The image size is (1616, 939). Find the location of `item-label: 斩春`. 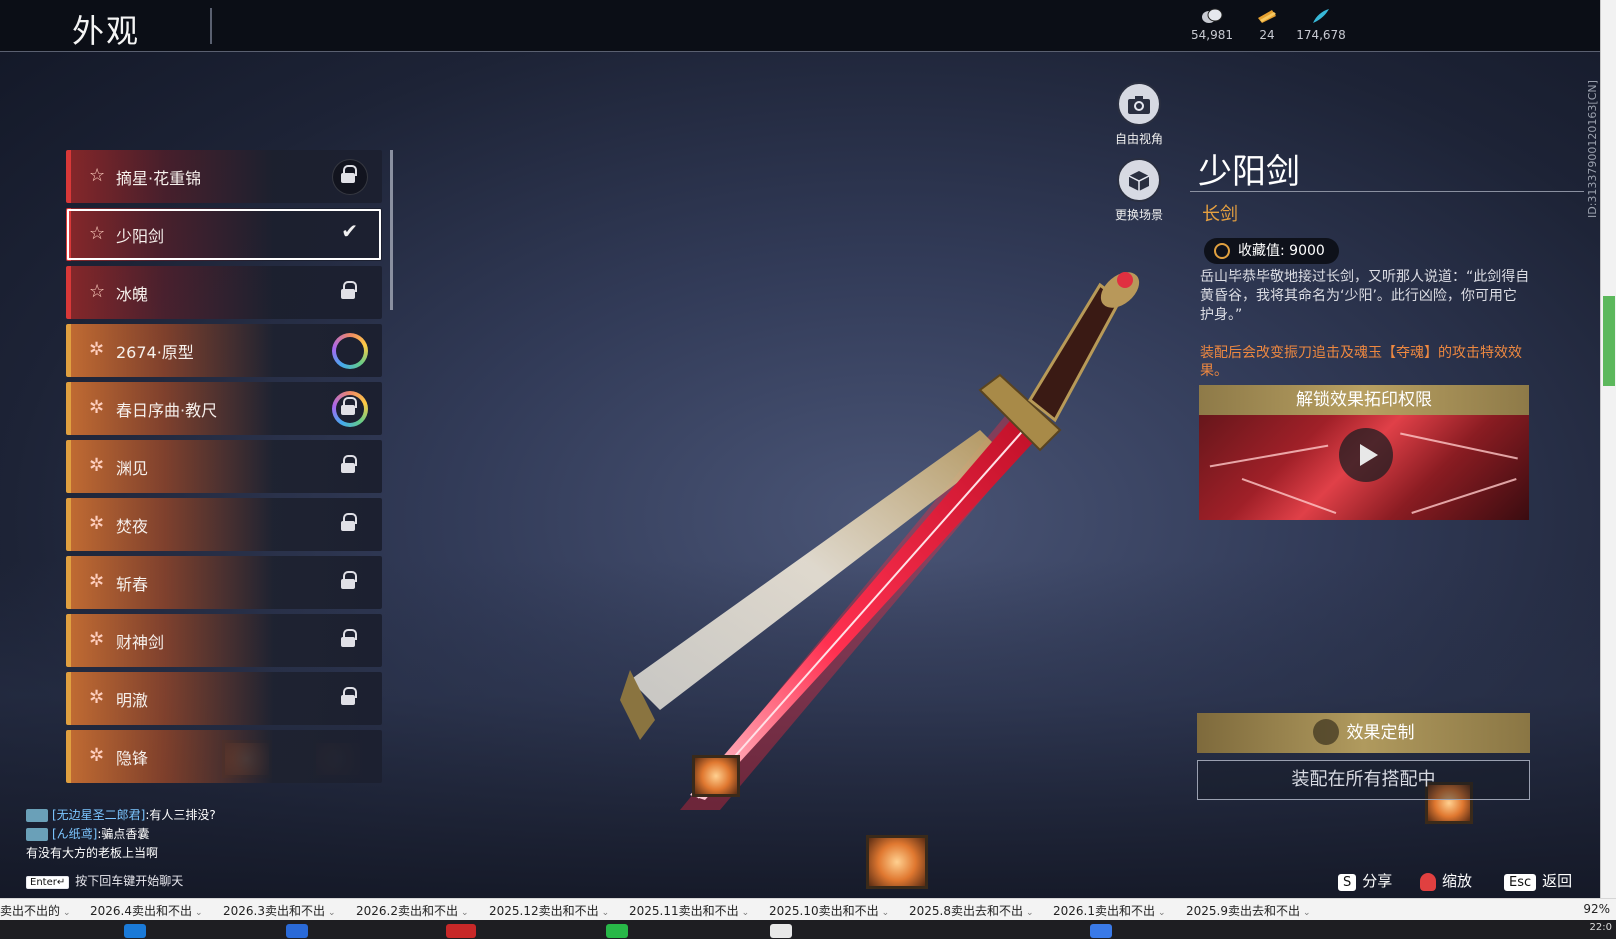

item-label: 斩春 is located at coordinates (132, 584).